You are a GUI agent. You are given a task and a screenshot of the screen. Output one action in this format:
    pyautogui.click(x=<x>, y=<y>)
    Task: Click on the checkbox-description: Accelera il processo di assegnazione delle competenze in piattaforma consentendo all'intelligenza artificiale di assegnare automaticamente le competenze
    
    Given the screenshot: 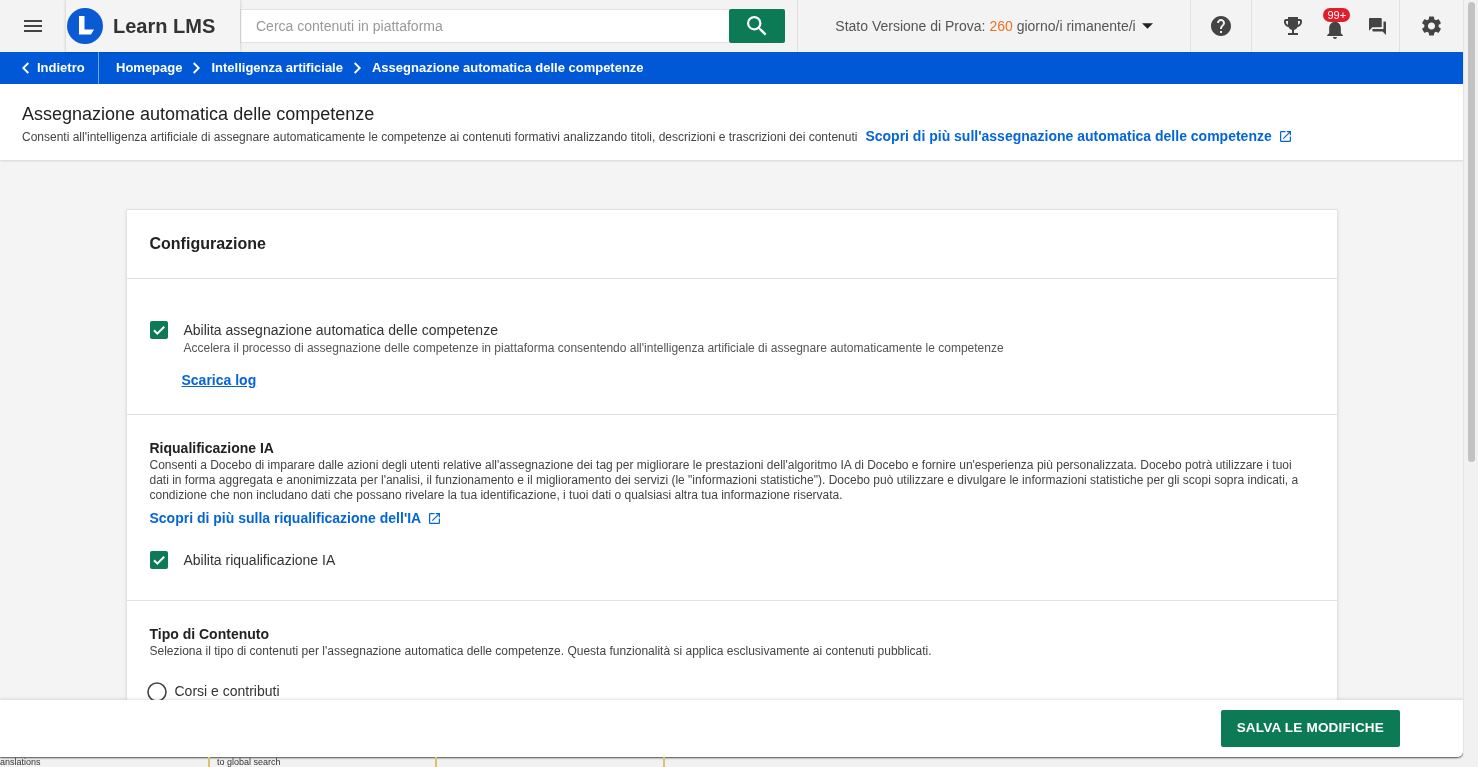 What is the action you would take?
    pyautogui.click(x=593, y=348)
    